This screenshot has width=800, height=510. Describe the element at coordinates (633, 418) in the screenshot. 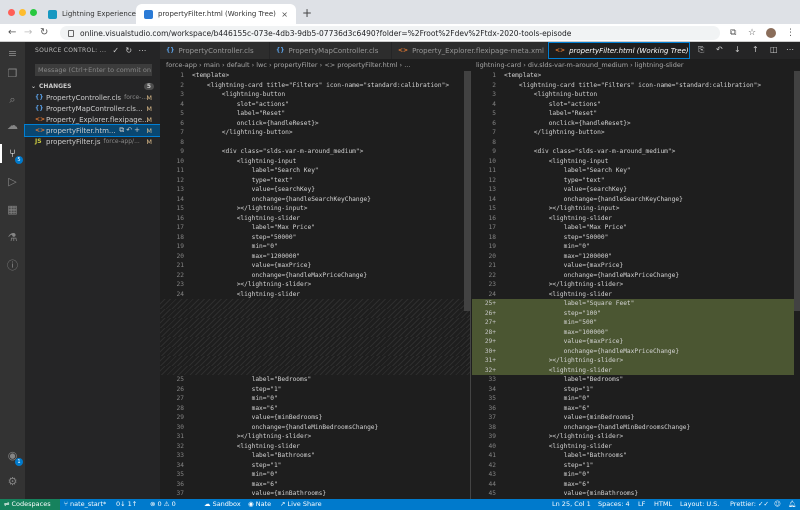

I see `code-line: 37 value={minBedrooms}` at that location.